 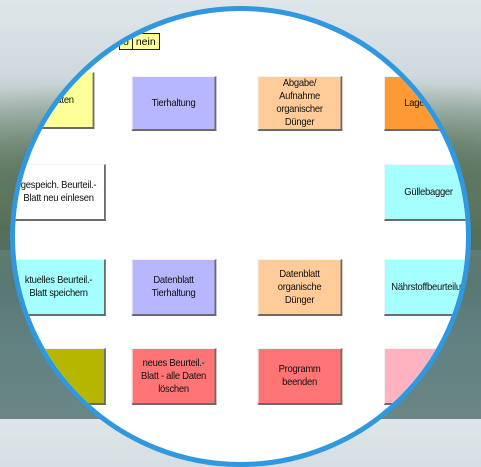 What do you see at coordinates (300, 287) in the screenshot?
I see `datenblatt-organische-duenger-button: Datenblatt organische Dünger` at bounding box center [300, 287].